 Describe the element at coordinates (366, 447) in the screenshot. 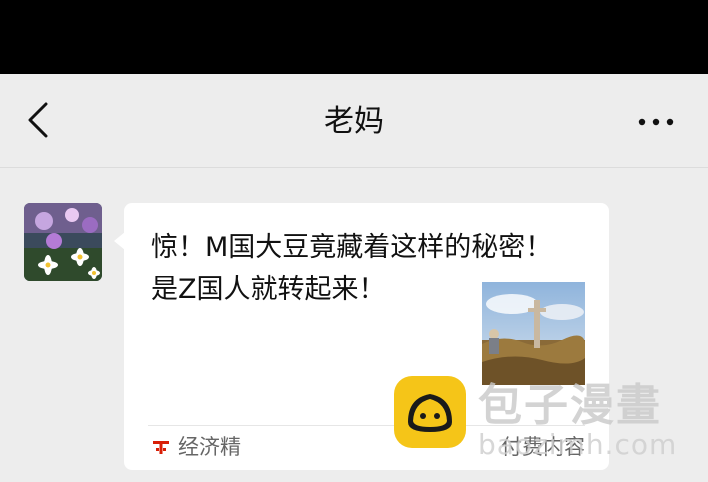

I see `card-footer: 经济精 付费内容` at that location.